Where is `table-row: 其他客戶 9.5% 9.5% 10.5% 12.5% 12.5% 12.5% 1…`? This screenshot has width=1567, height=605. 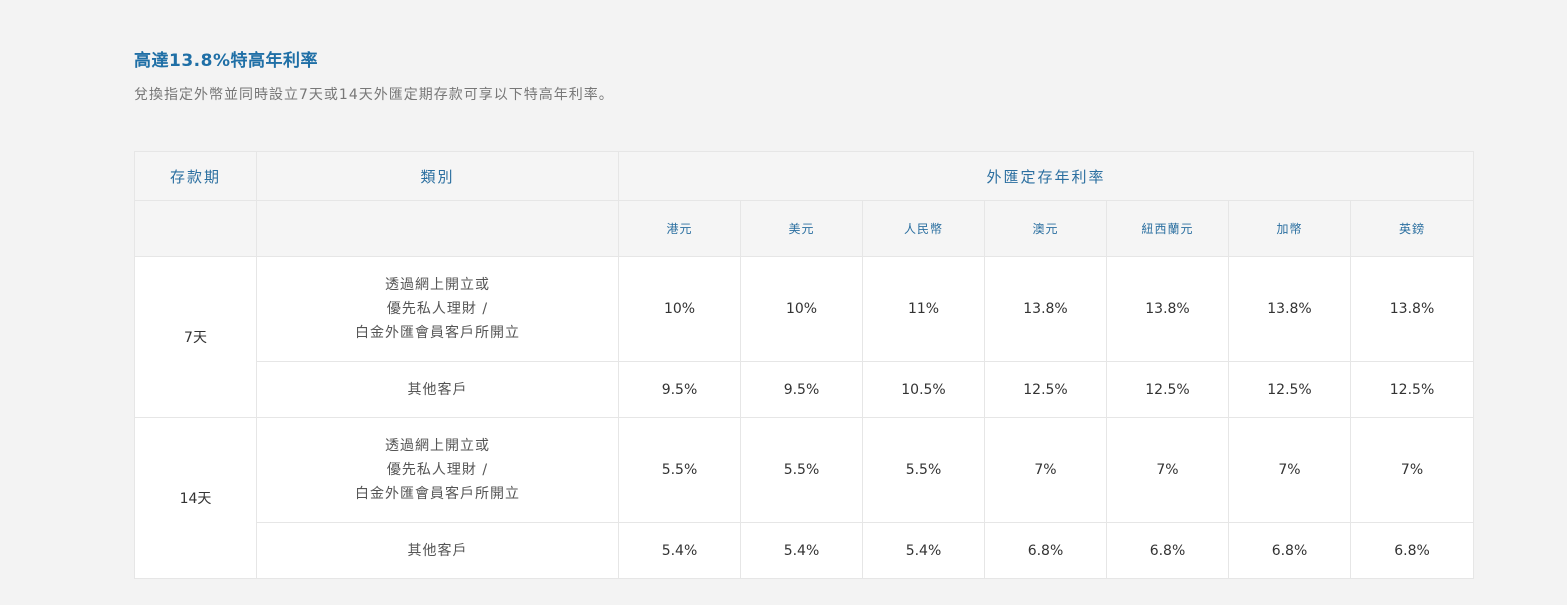
table-row: 其他客戶 9.5% 9.5% 10.5% 12.5% 12.5% 12.5% 1… is located at coordinates (805, 389).